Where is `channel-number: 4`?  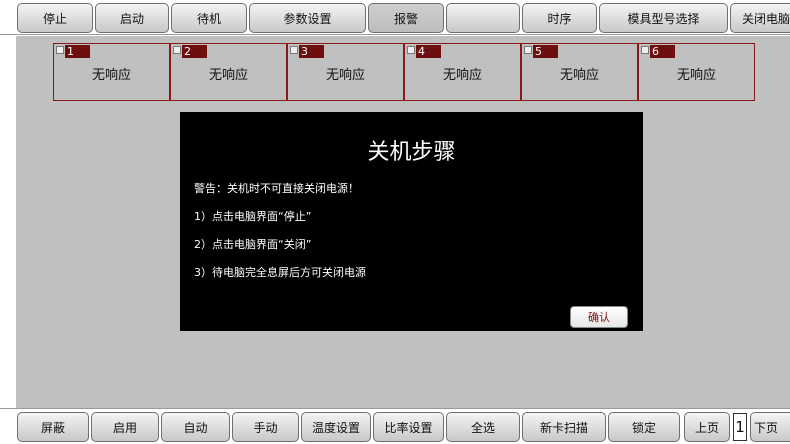
channel-number: 4 is located at coordinates (428, 51).